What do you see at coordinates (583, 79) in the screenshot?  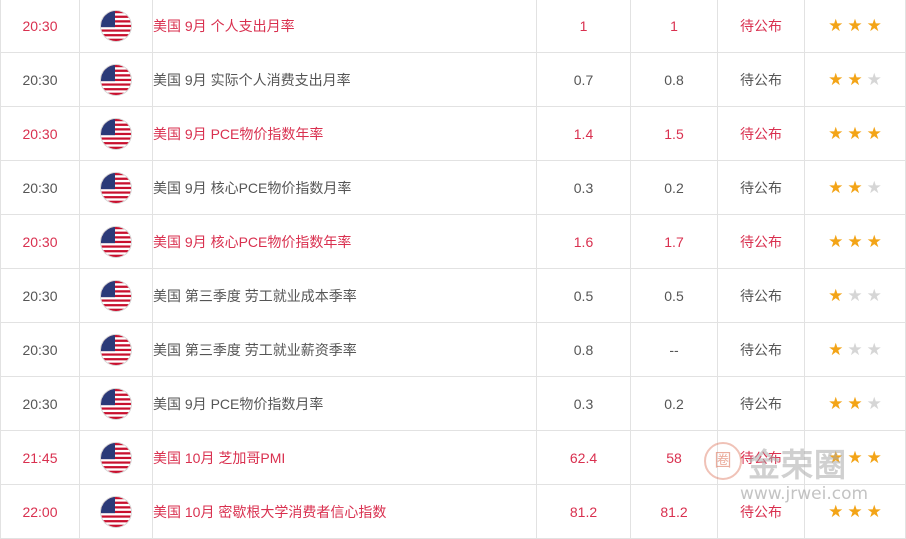 I see `previous-value: 0.7` at bounding box center [583, 79].